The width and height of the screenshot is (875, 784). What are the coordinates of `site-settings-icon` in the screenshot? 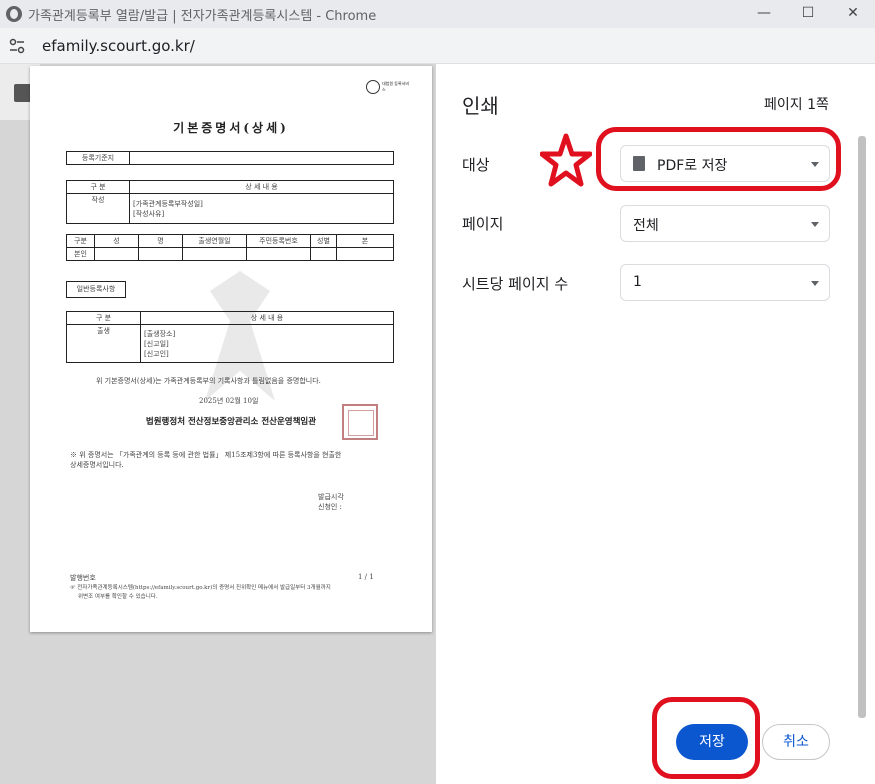 It's located at (17, 46).